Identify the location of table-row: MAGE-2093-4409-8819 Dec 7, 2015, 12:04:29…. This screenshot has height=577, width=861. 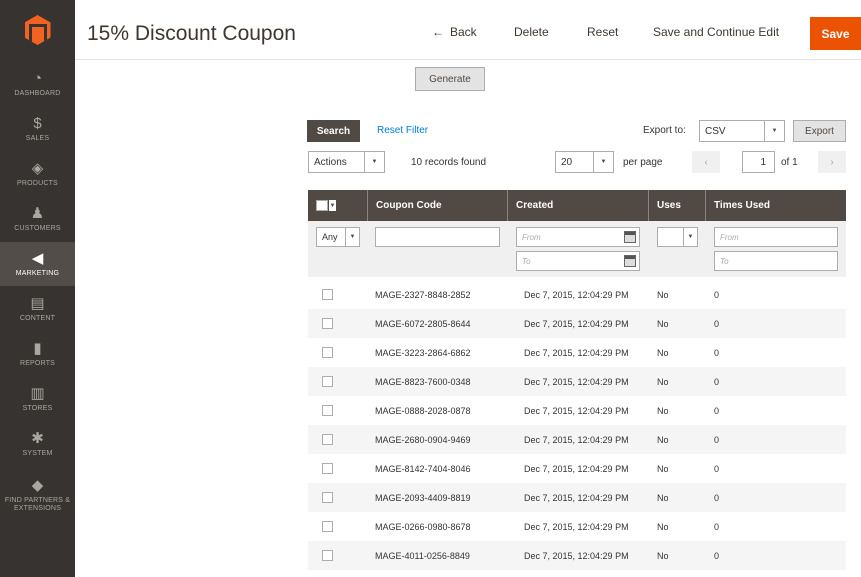
(577, 497).